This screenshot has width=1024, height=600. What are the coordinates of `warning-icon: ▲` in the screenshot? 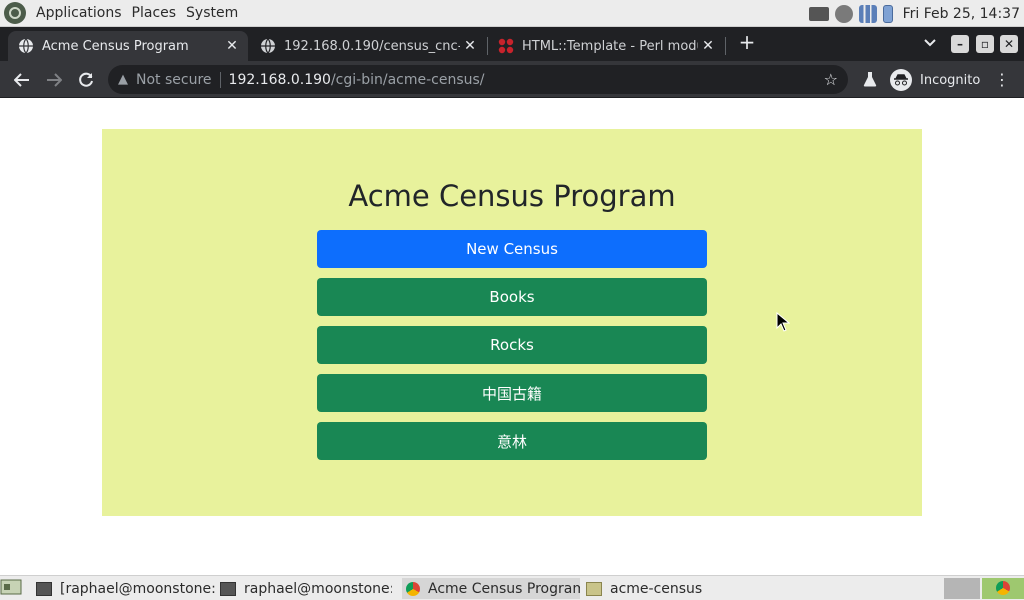 It's located at (123, 79).